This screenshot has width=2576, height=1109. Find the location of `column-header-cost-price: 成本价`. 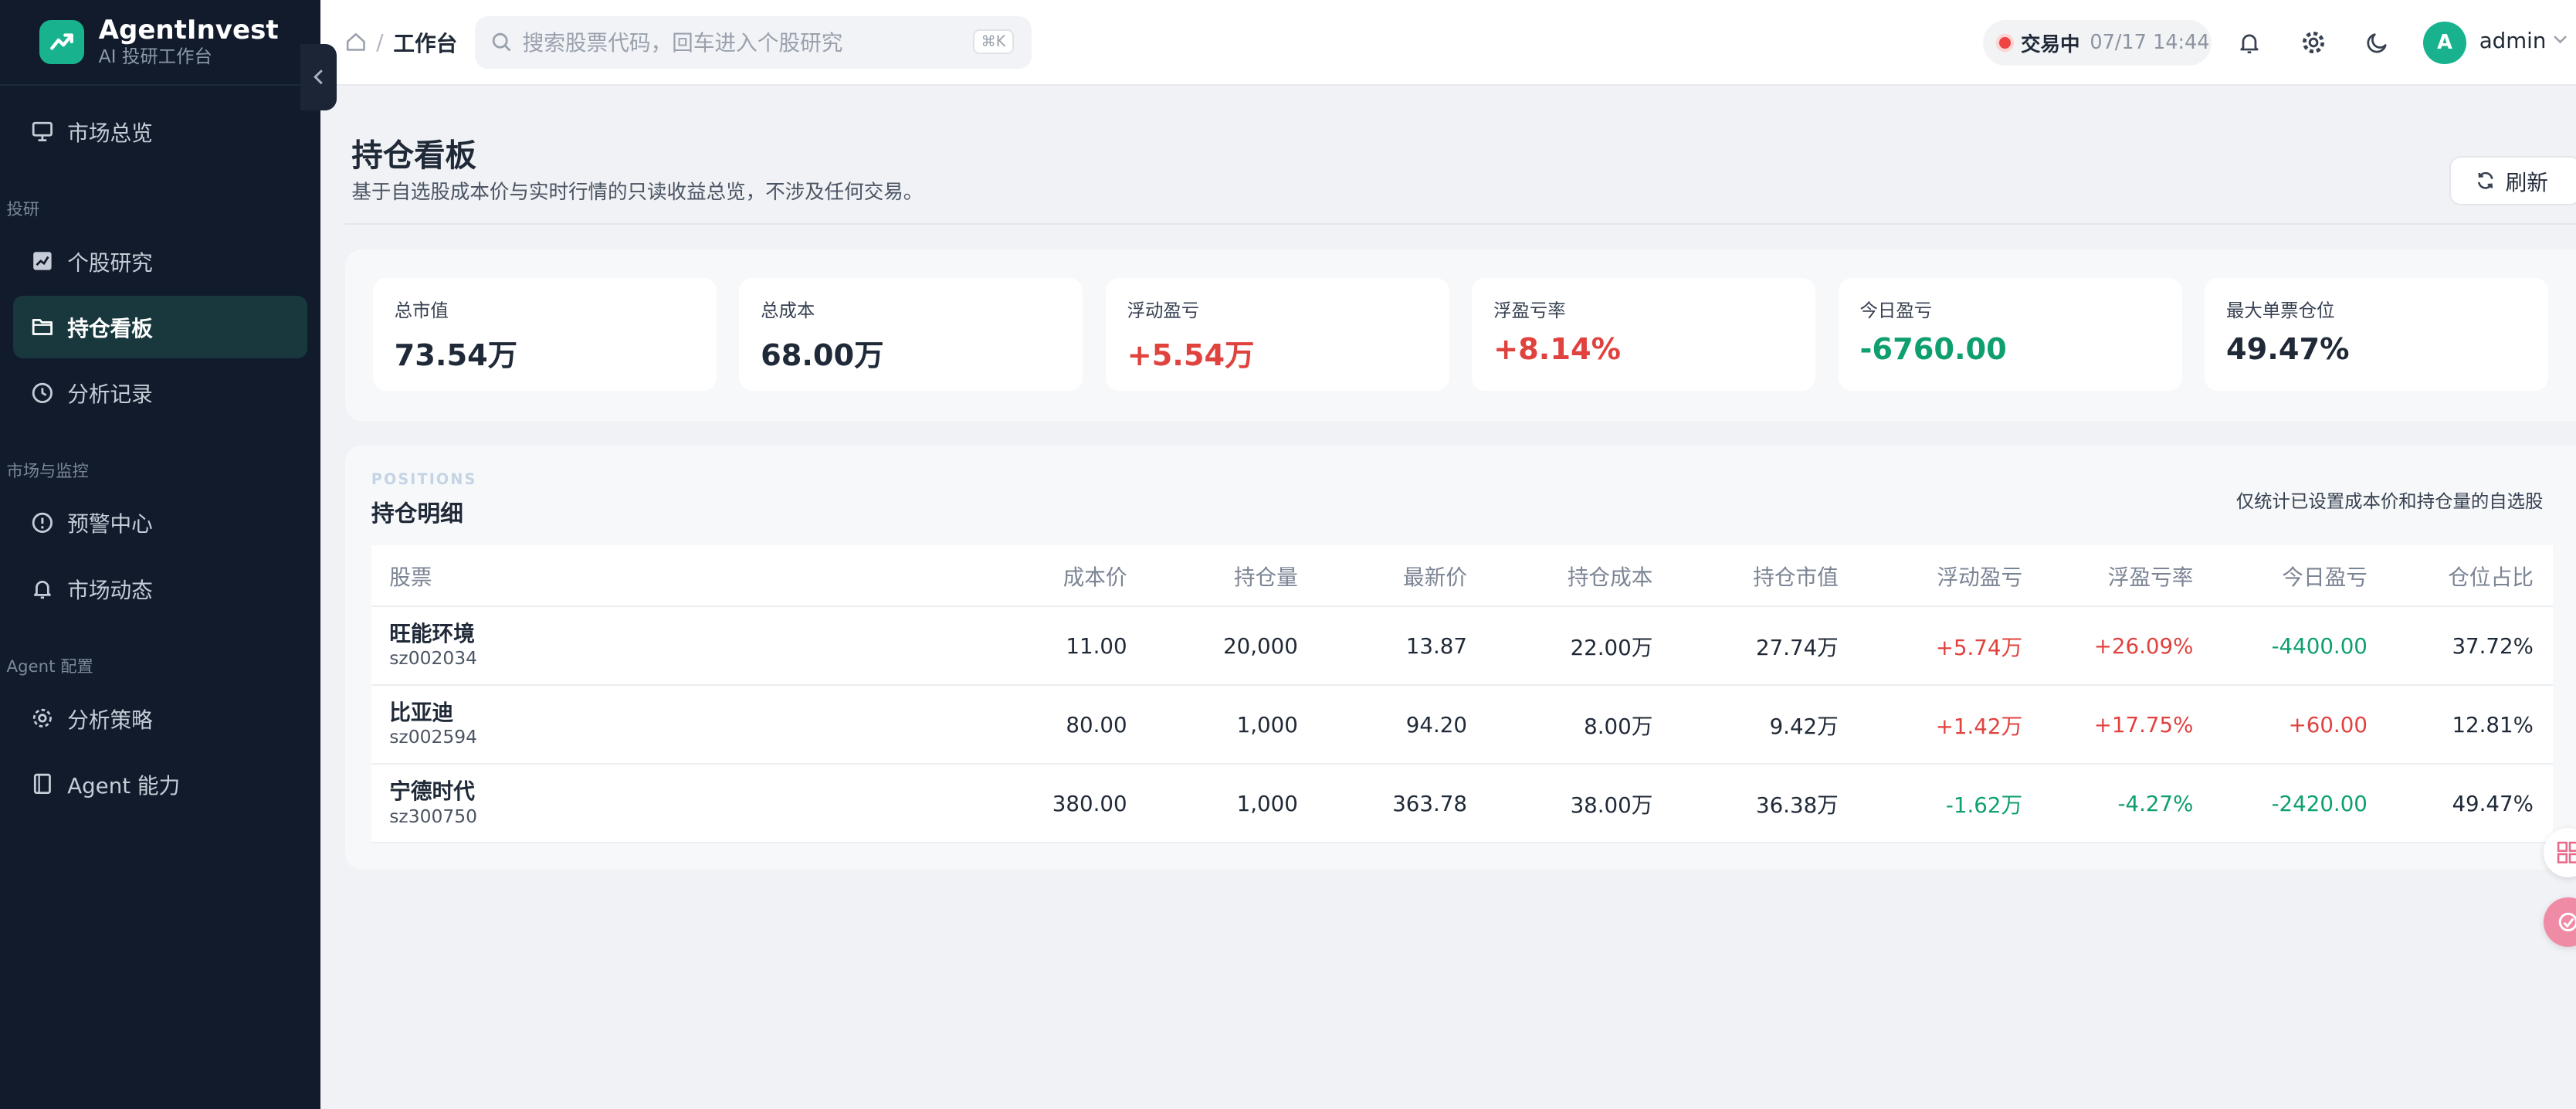

column-header-cost-price: 成本价 is located at coordinates (1071, 576).